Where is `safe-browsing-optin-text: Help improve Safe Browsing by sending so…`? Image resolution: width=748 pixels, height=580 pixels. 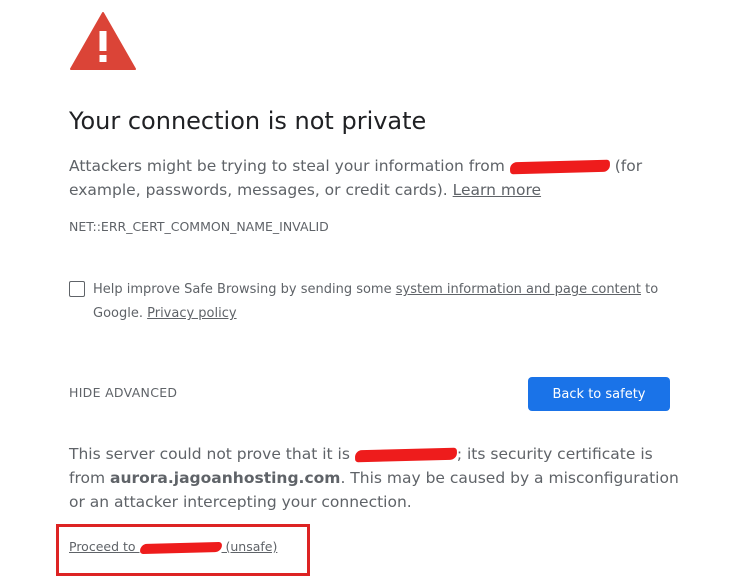
safe-browsing-optin-text: Help improve Safe Browsing by sending so… is located at coordinates (388, 302).